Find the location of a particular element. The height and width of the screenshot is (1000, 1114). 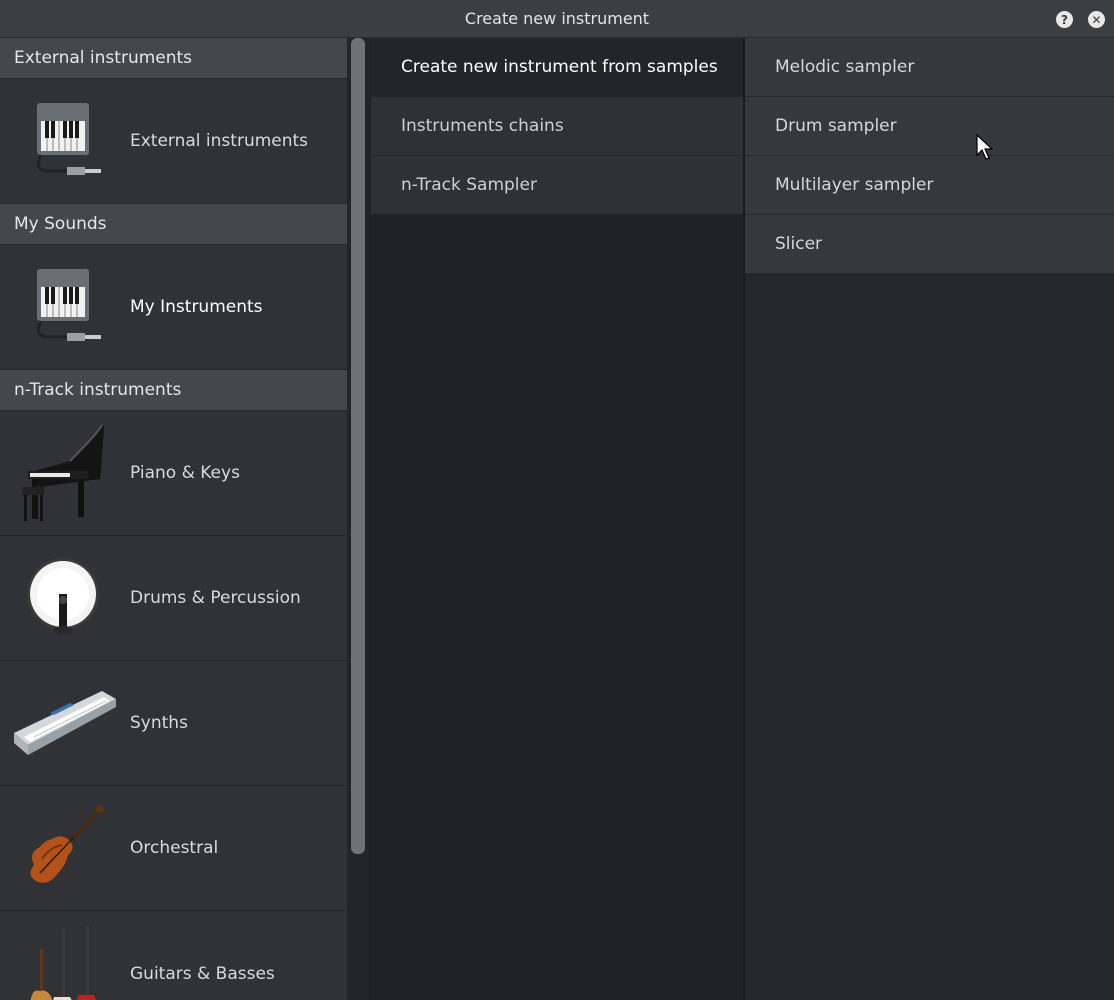

mouse-cursor-icon is located at coordinates (986, 149).